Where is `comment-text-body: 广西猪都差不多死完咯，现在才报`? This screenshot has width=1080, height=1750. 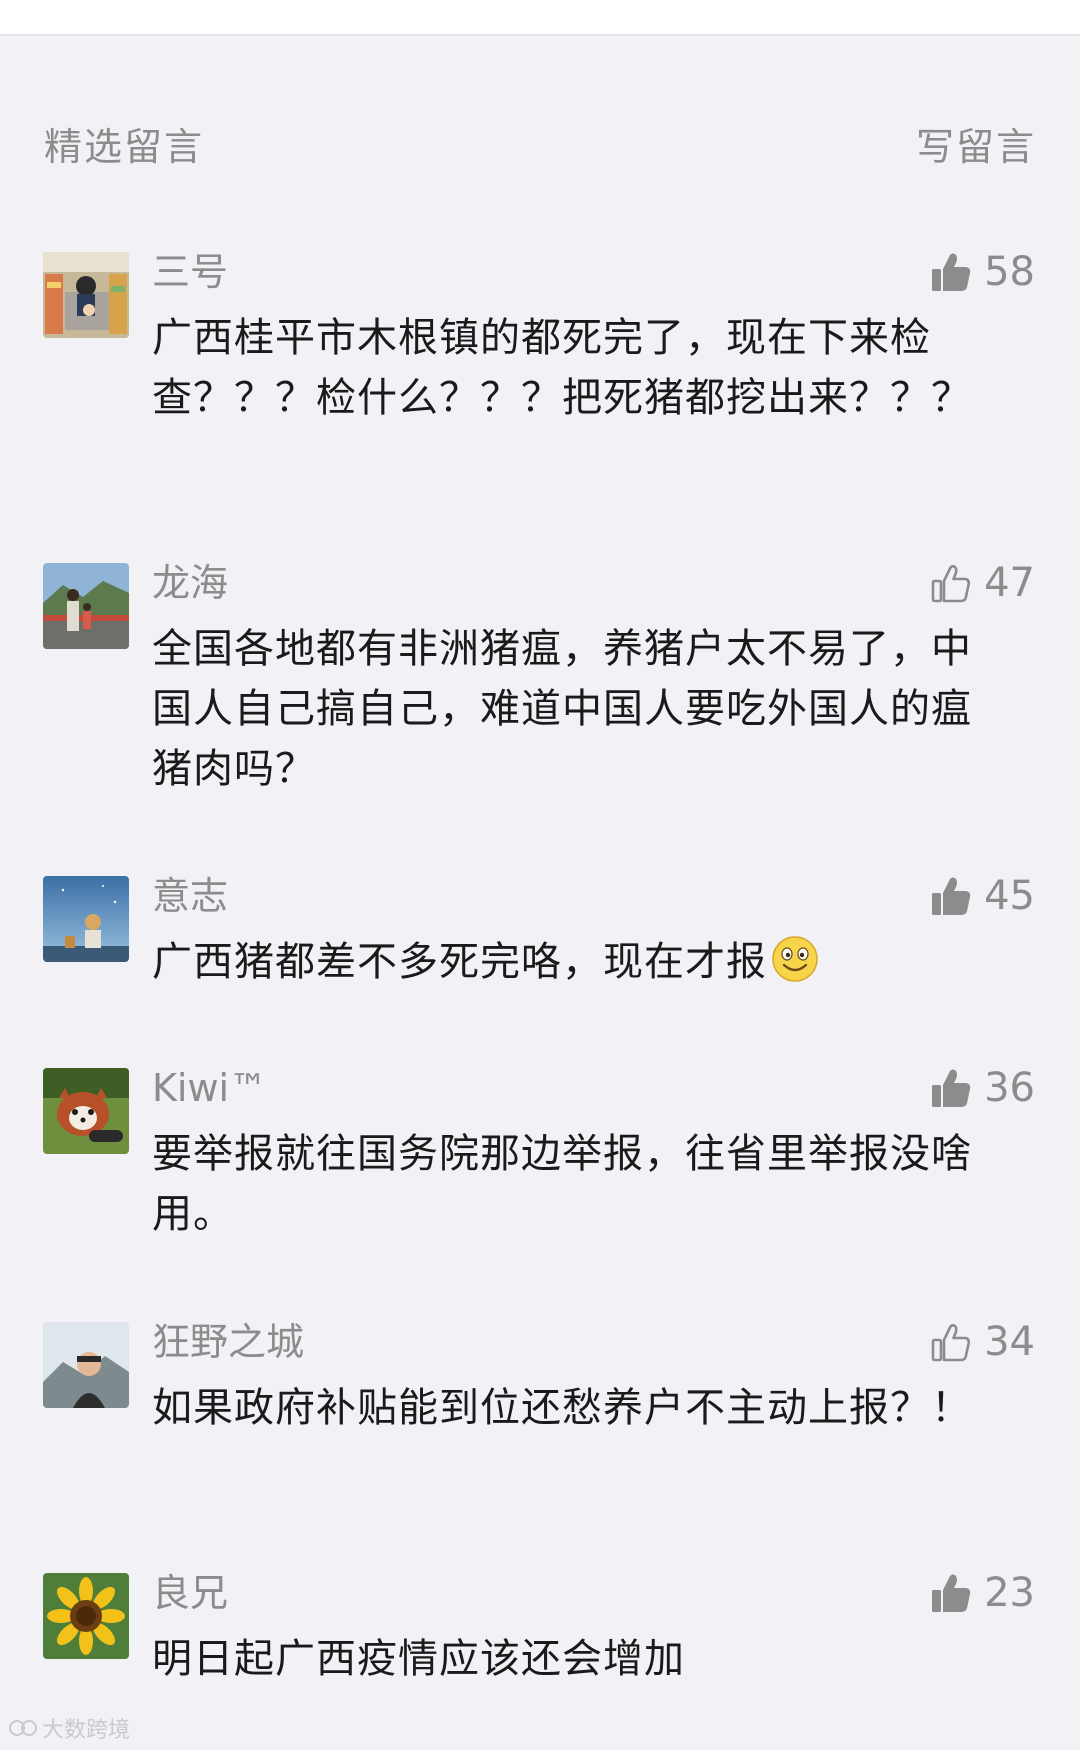
comment-text-body: 广西猪都差不多死完咯，现在才报 is located at coordinates (459, 962).